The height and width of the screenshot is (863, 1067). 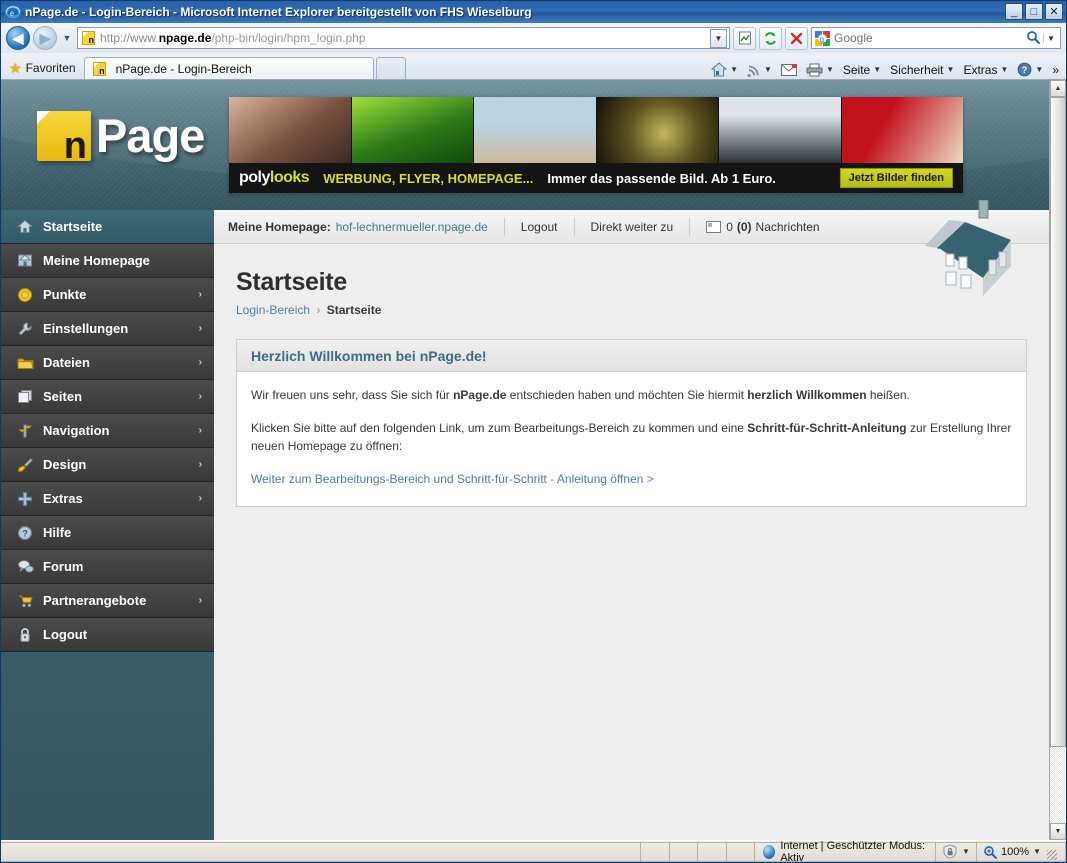 What do you see at coordinates (274, 177) in the screenshot?
I see `polylooks-logo: polylooks` at bounding box center [274, 177].